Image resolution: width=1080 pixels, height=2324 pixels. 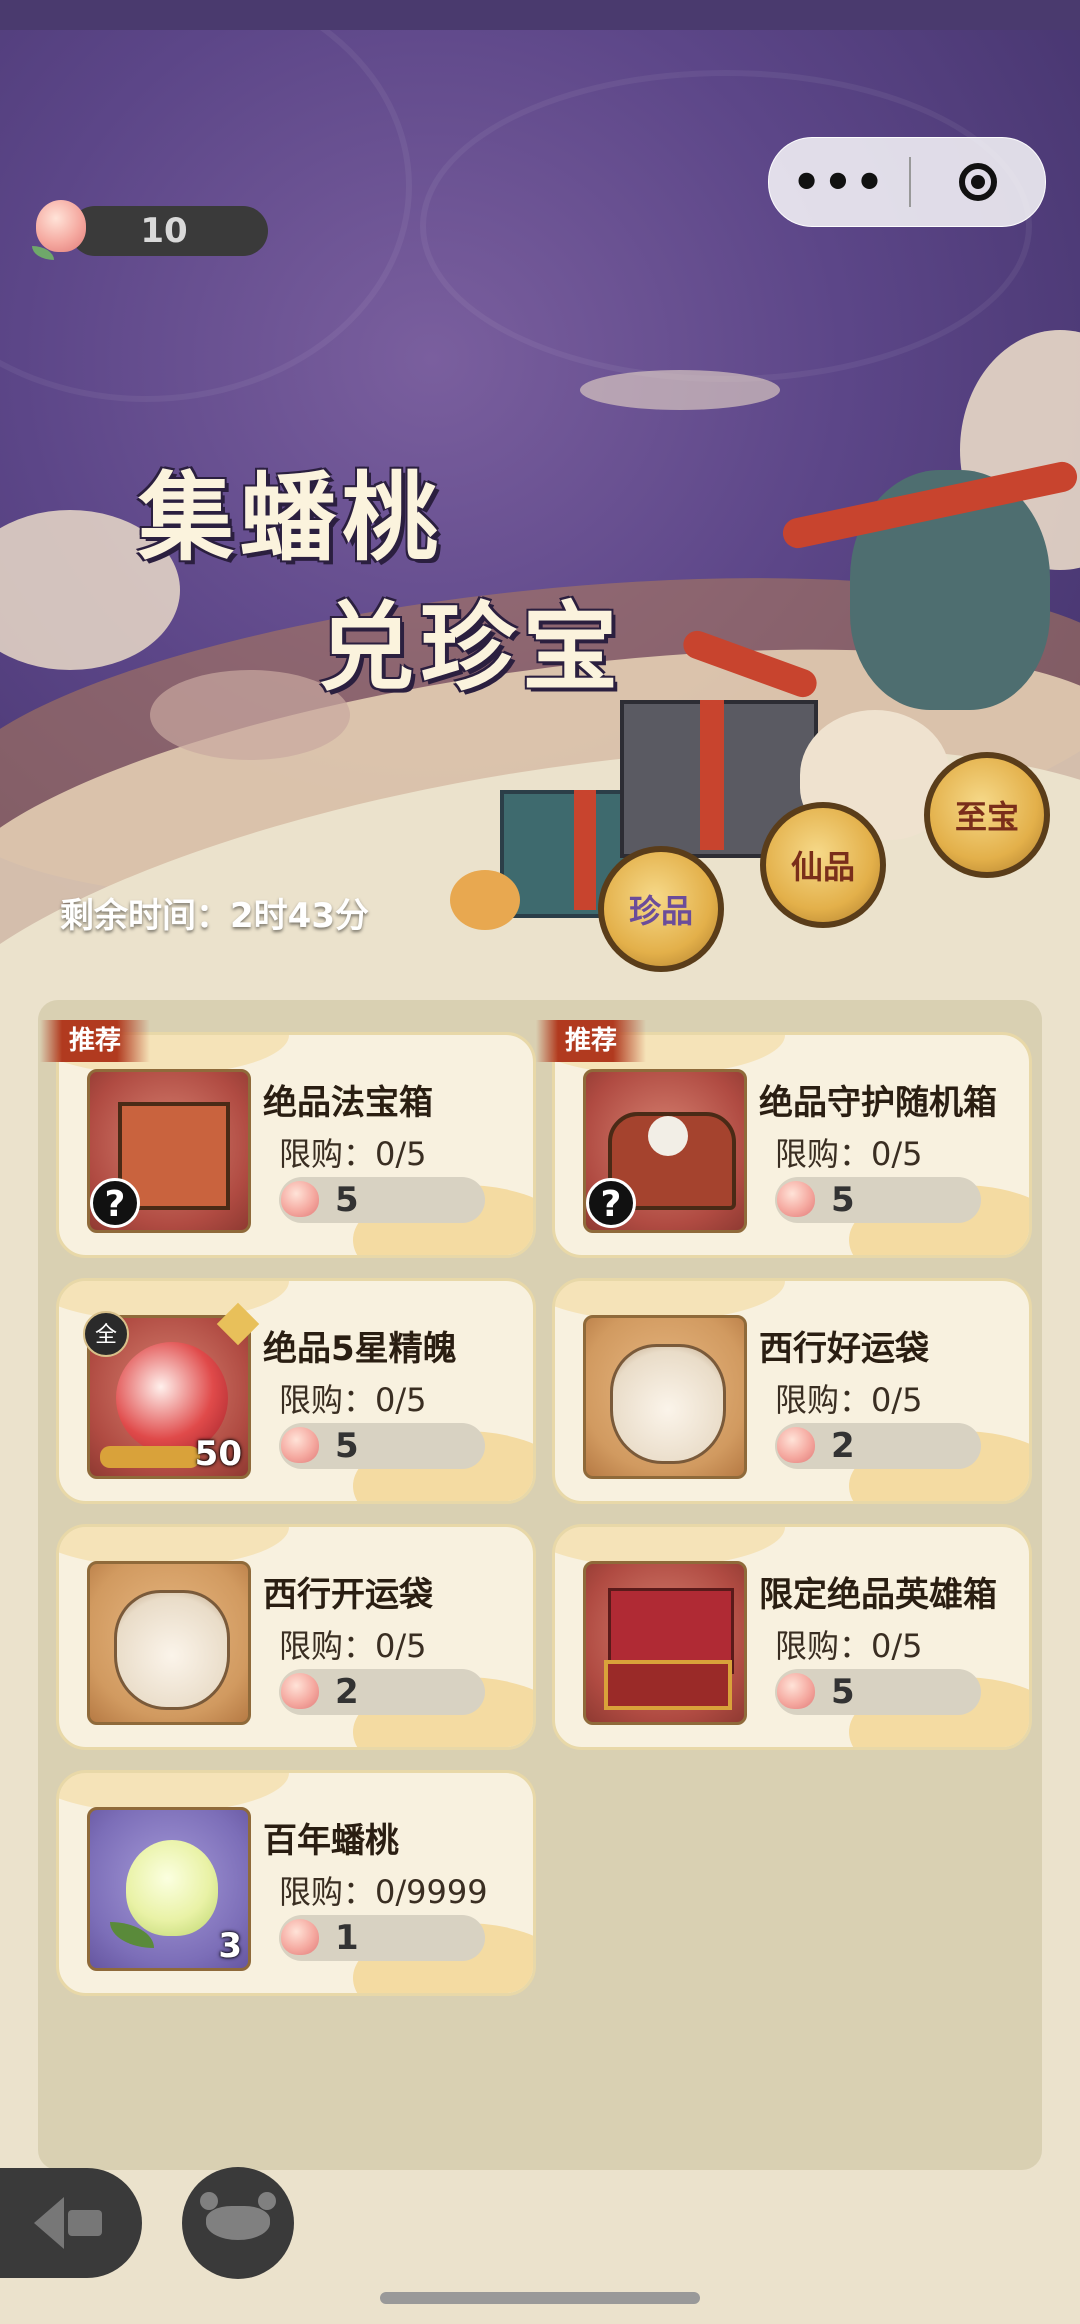 What do you see at coordinates (878, 1595) in the screenshot?
I see `item-name: 限定绝品英雄箱` at bounding box center [878, 1595].